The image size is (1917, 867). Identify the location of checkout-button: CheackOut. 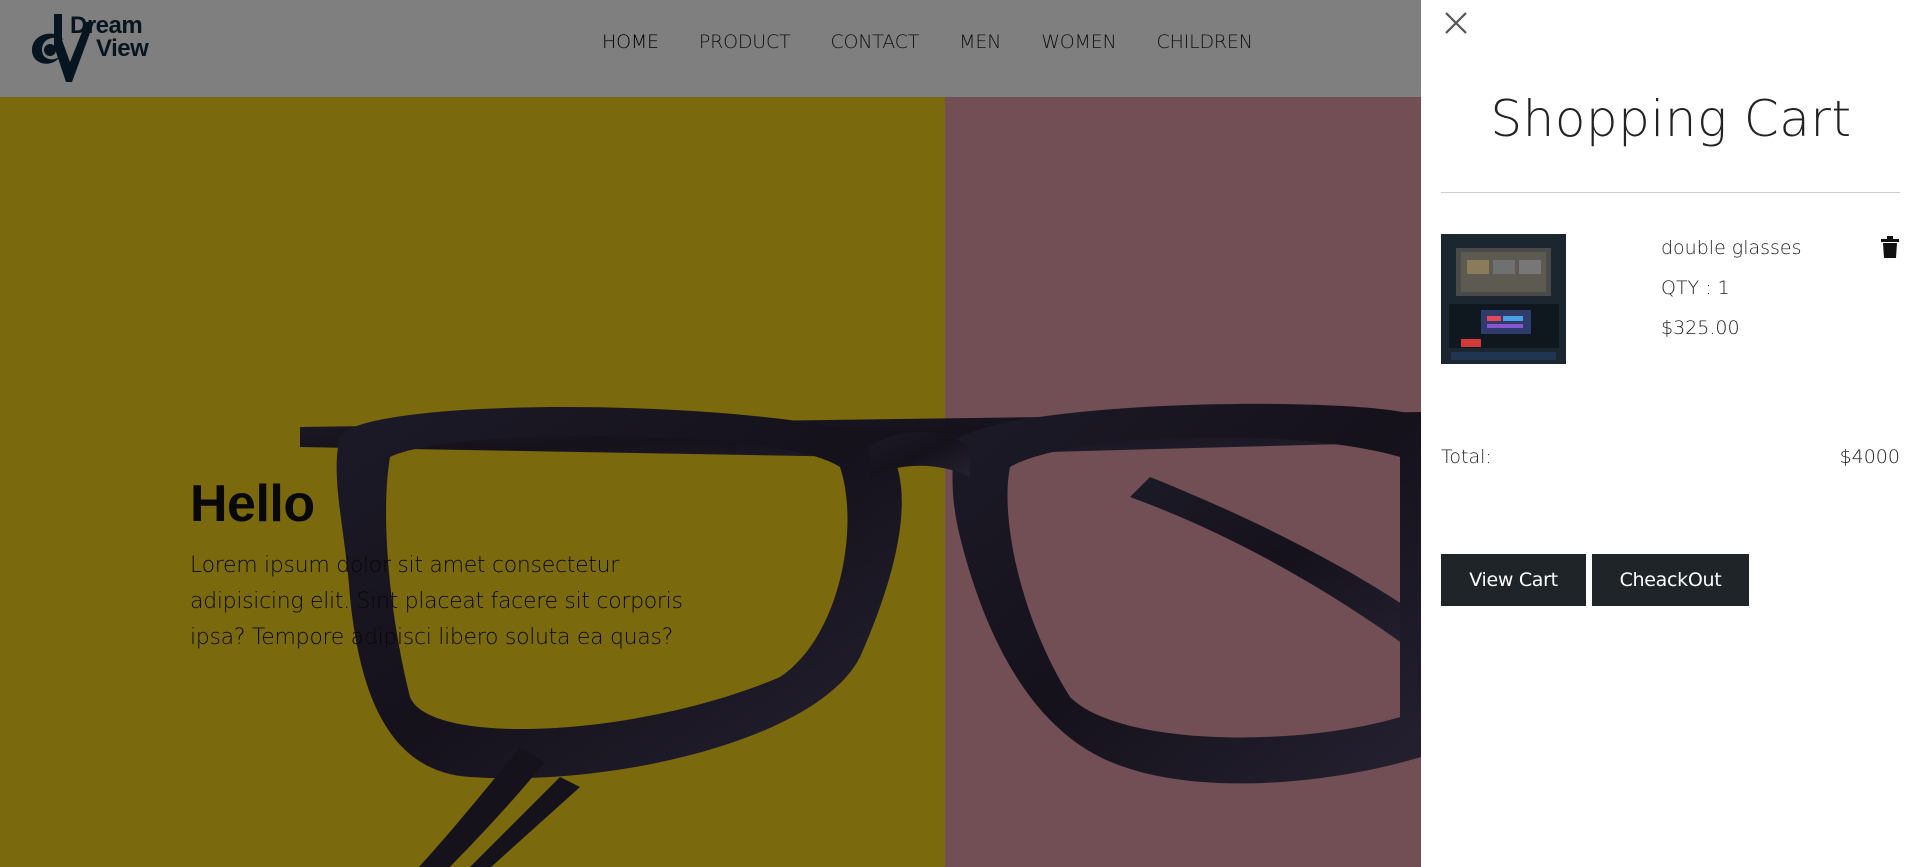
(1670, 580).